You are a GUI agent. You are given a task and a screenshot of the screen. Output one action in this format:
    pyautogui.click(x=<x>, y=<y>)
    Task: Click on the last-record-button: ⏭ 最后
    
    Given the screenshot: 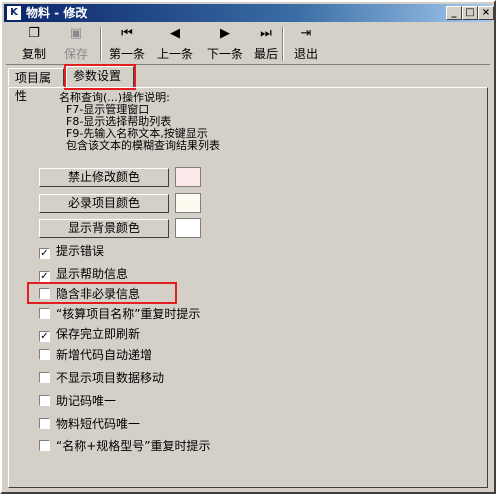 What is the action you would take?
    pyautogui.click(x=266, y=44)
    